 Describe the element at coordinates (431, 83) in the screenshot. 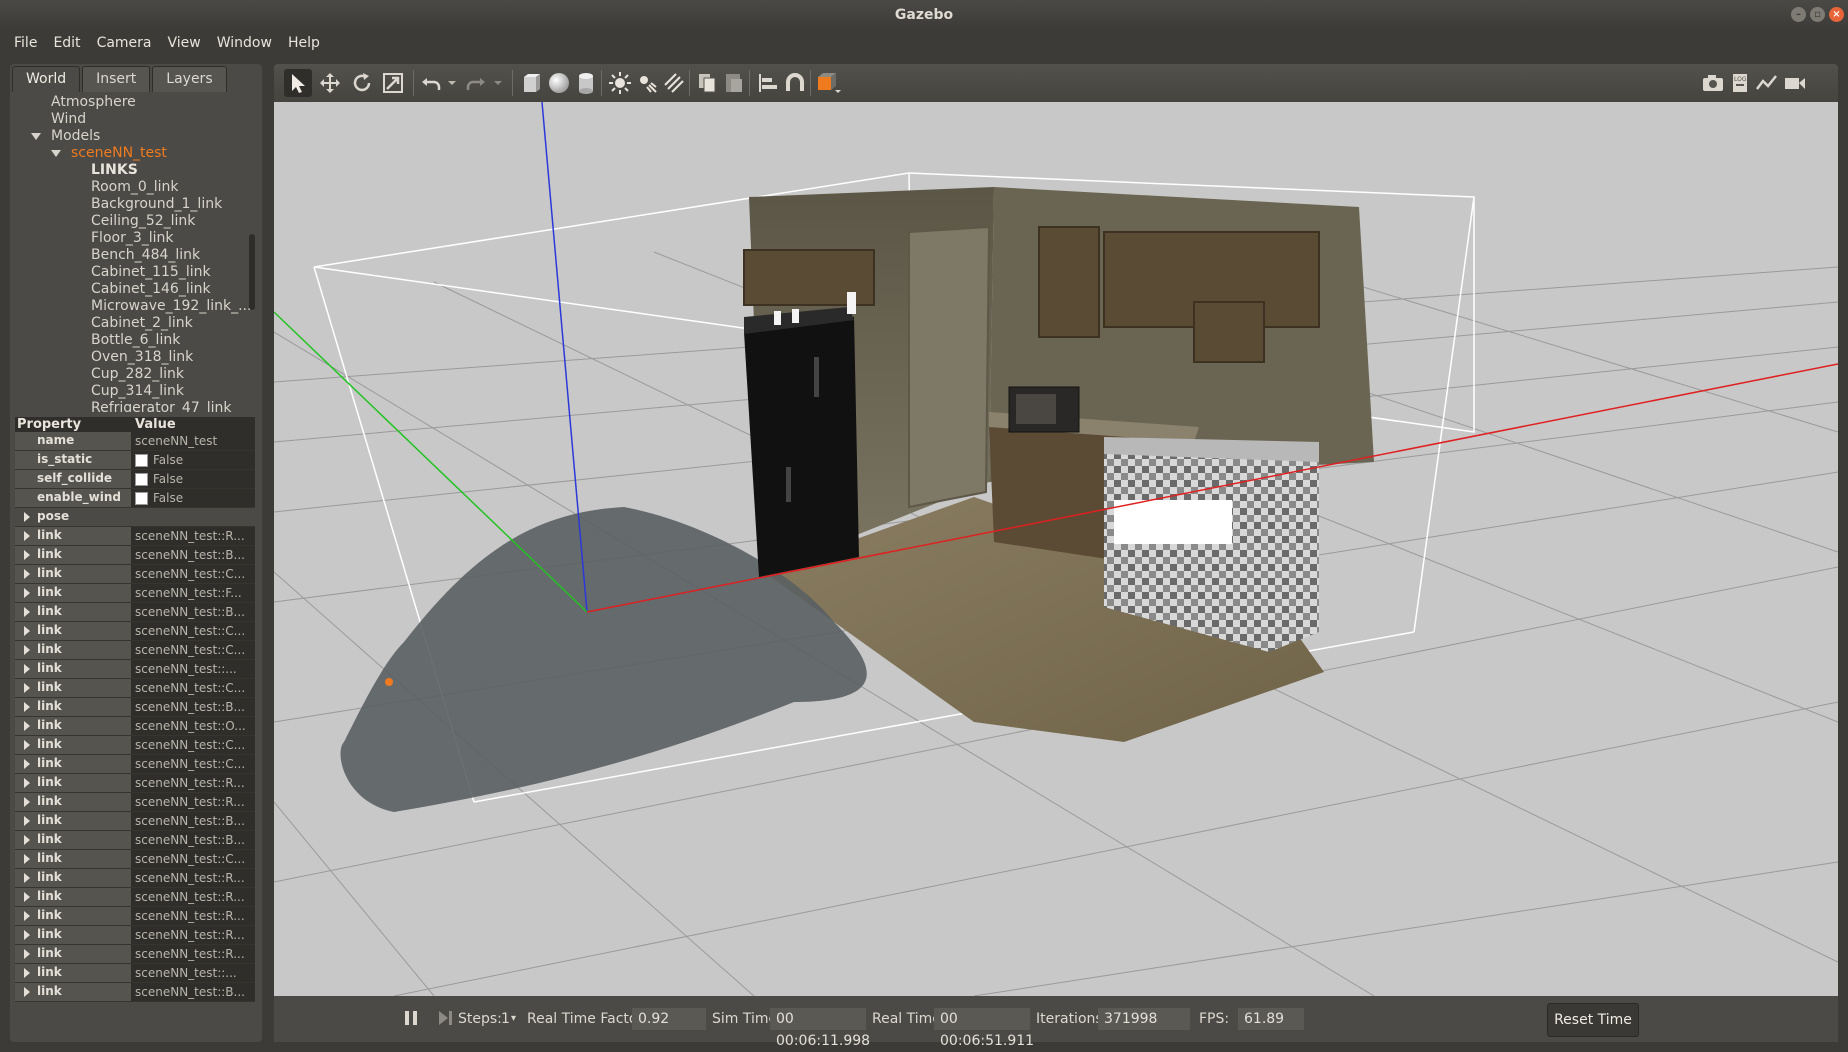

I see `undo-icon` at that location.